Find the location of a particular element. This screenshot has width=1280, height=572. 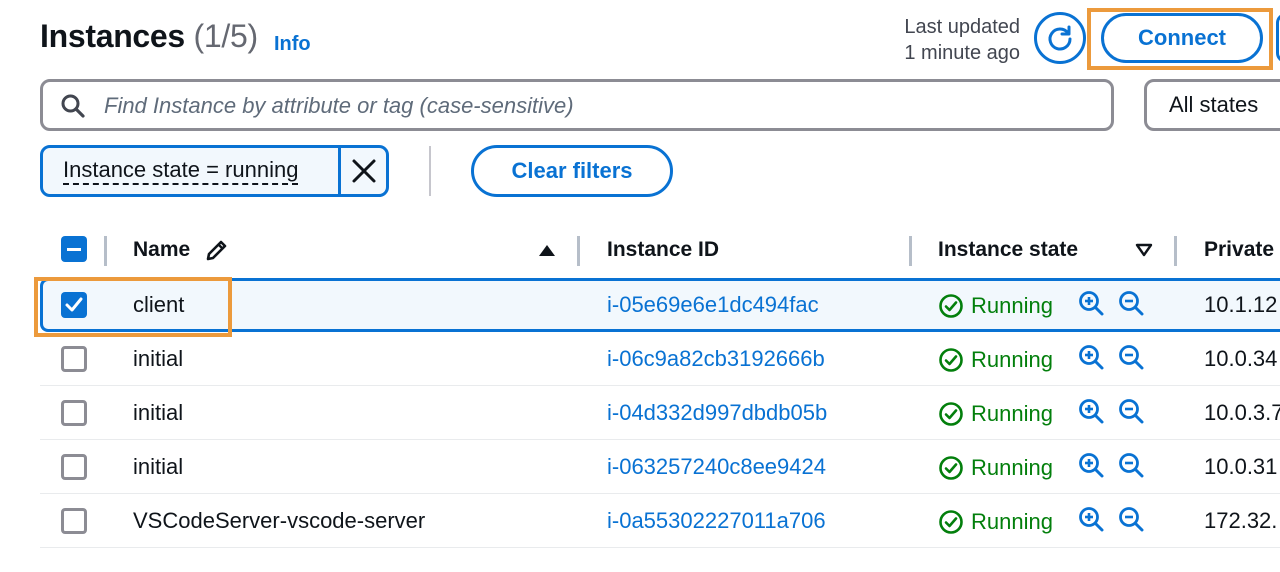

last-updated-label: Last updated is located at coordinates (962, 27).